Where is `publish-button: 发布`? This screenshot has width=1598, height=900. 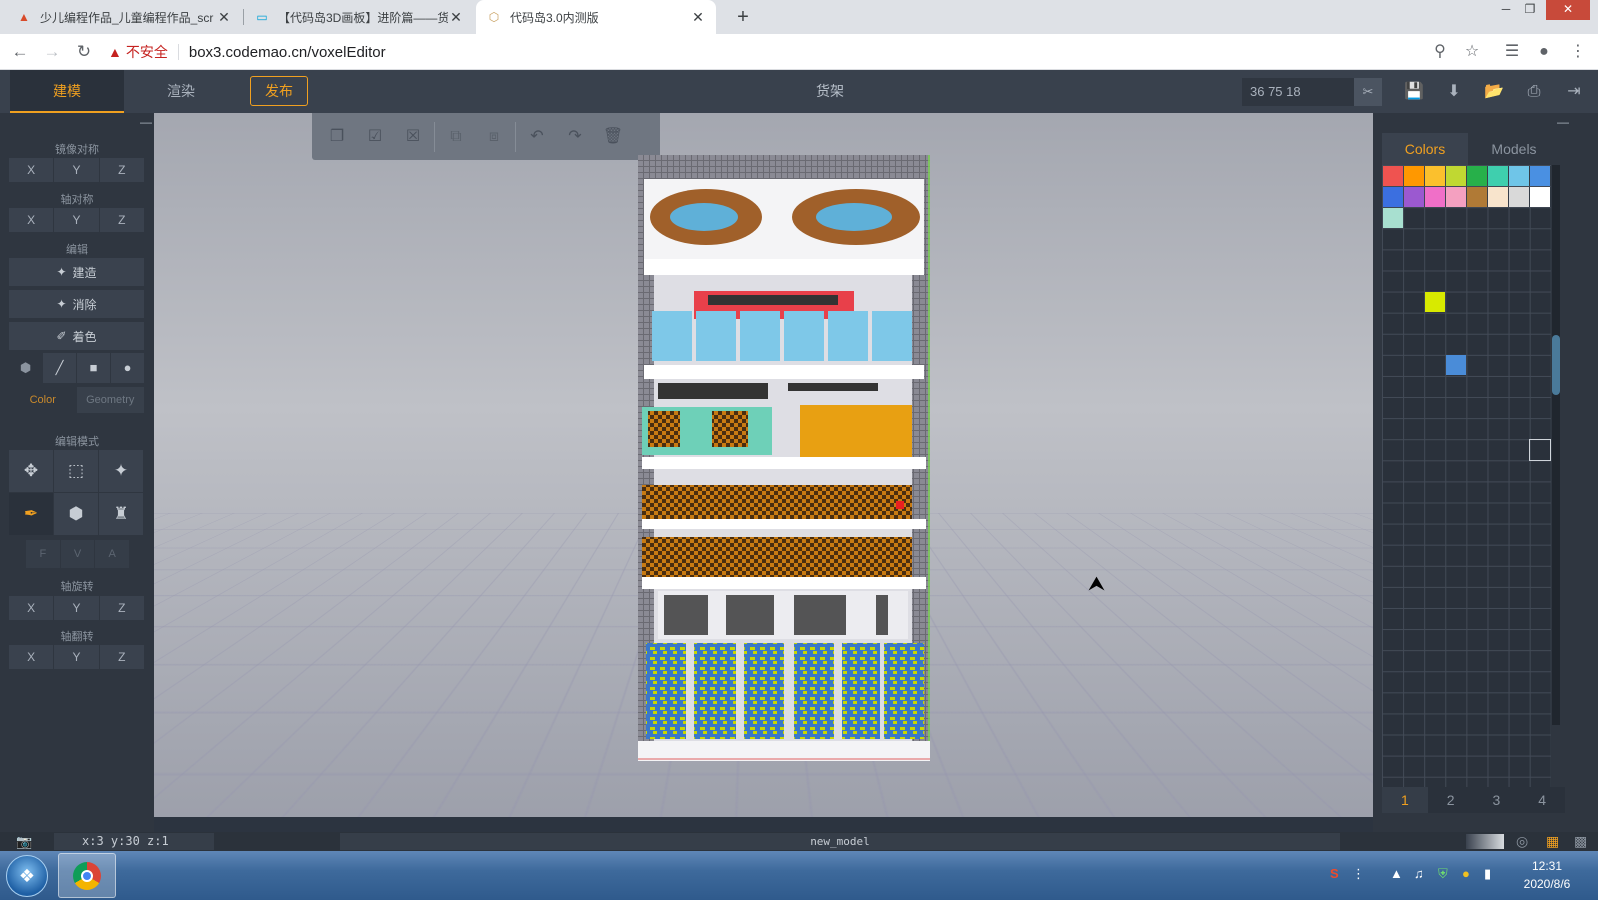
publish-button: 发布 is located at coordinates (279, 91).